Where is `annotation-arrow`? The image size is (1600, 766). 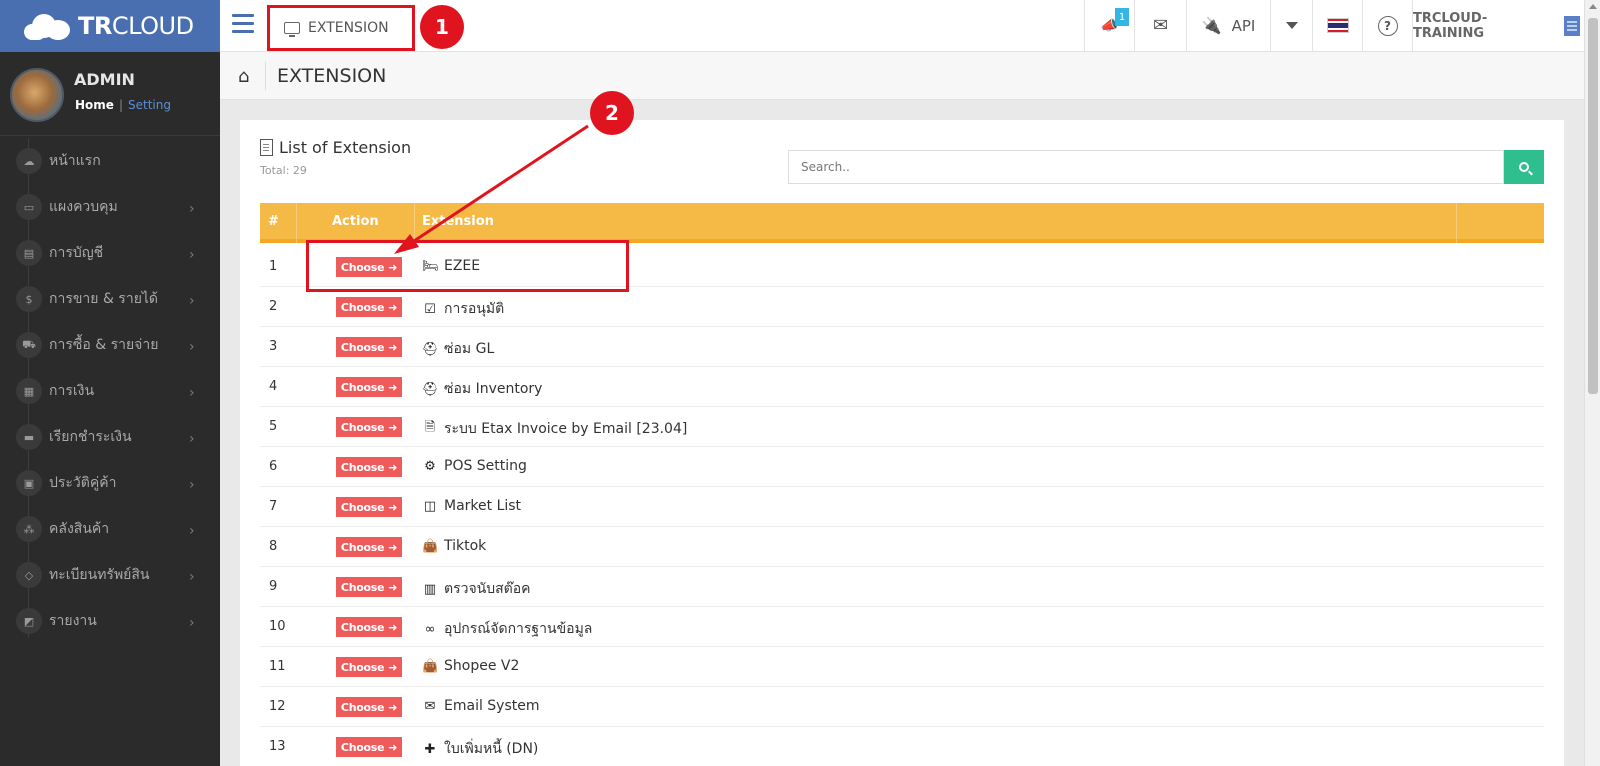 annotation-arrow is located at coordinates (491, 189).